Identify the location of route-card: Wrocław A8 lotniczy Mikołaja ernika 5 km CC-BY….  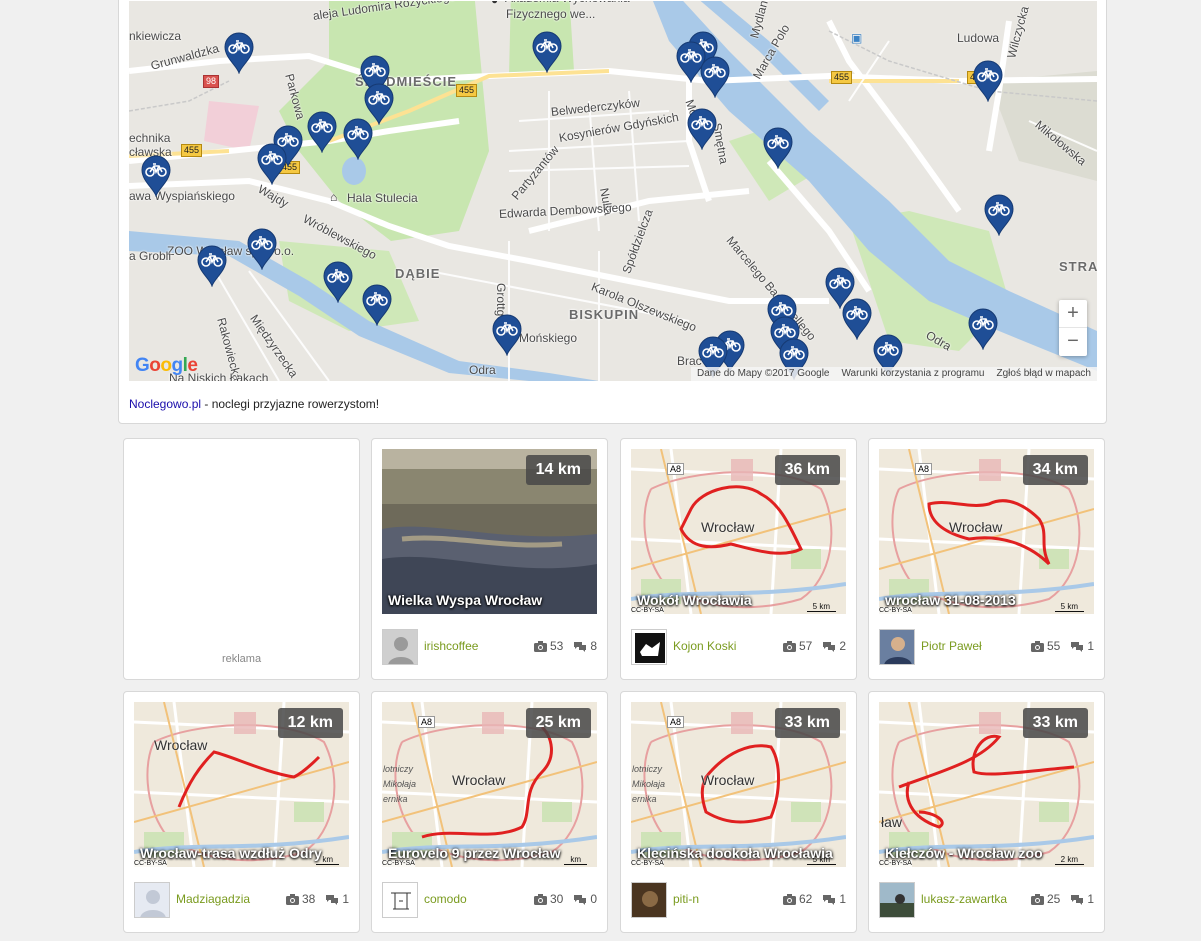
(738, 812).